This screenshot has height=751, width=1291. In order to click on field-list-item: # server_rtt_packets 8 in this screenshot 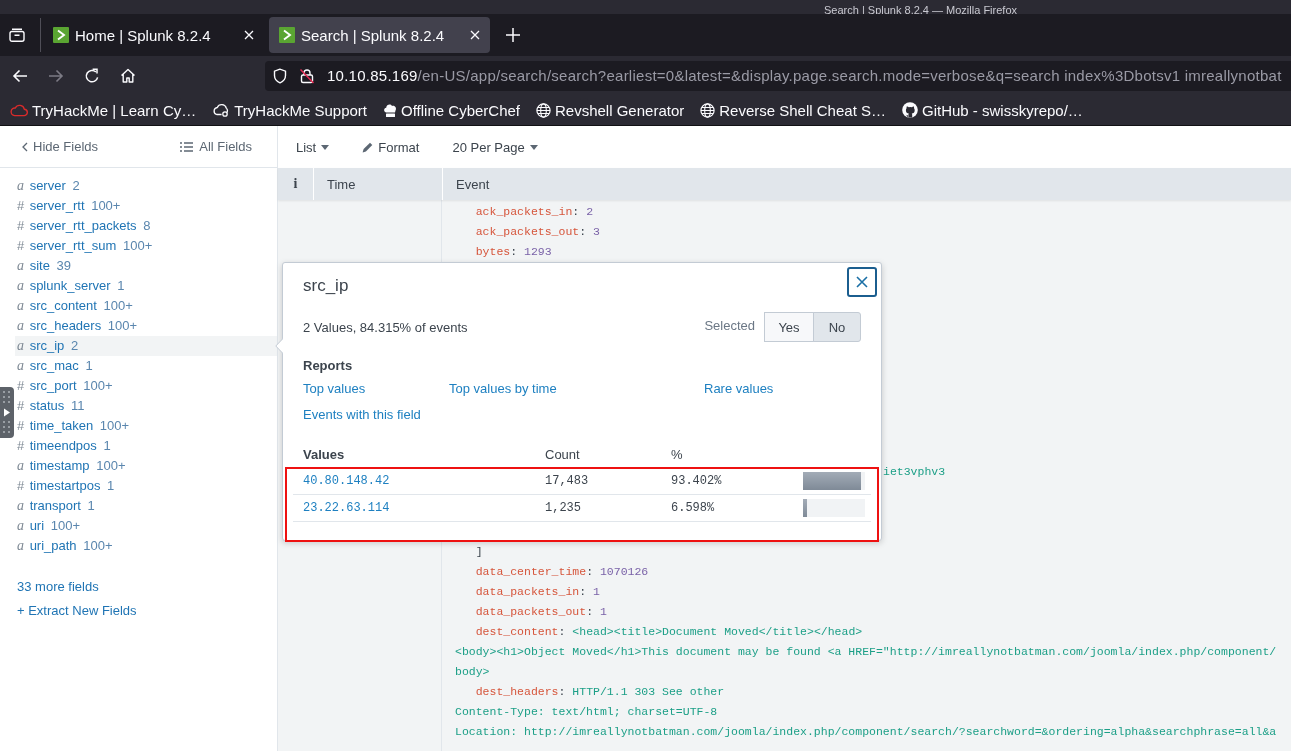, I will do `click(146, 226)`.